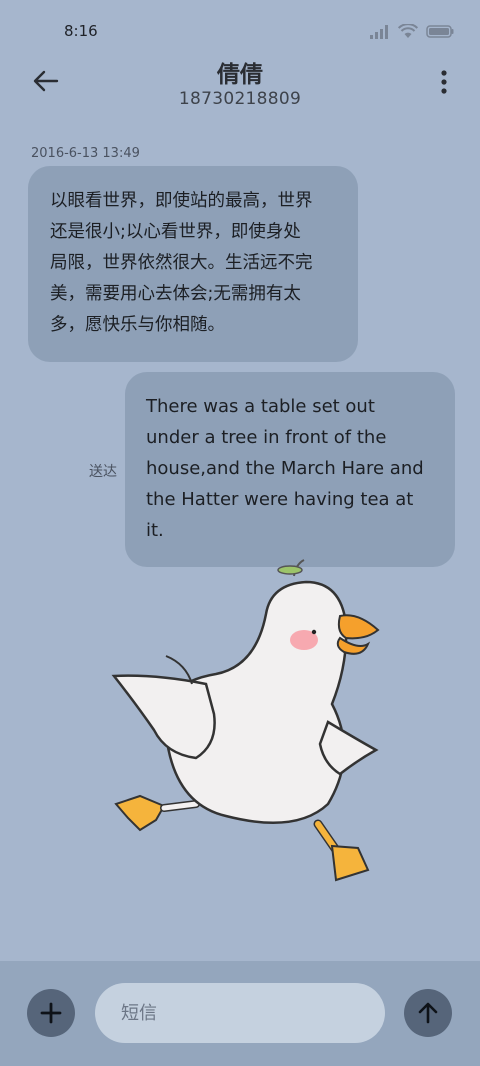 Image resolution: width=480 pixels, height=1066 pixels. I want to click on delivery-status: 送达, so click(103, 472).